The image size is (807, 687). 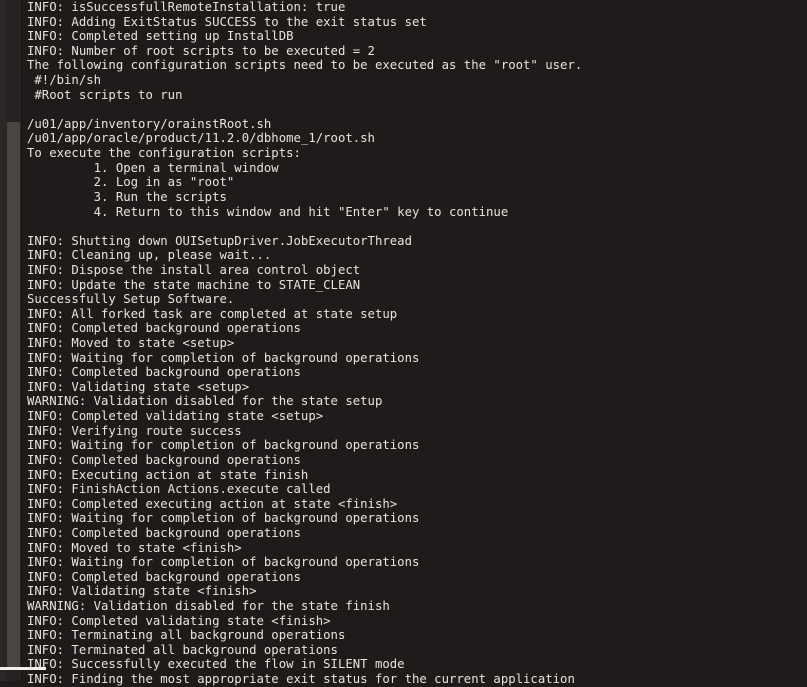 What do you see at coordinates (131, 299) in the screenshot?
I see `console-line: Successfully Setup Software.` at bounding box center [131, 299].